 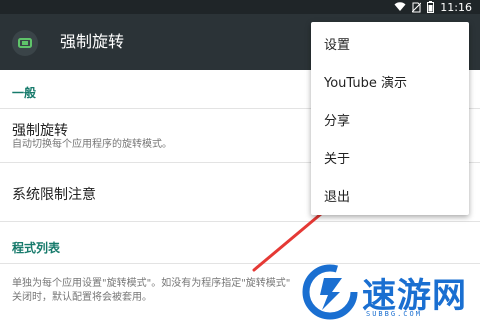 What do you see at coordinates (400, 6) in the screenshot?
I see `wifi-icon` at bounding box center [400, 6].